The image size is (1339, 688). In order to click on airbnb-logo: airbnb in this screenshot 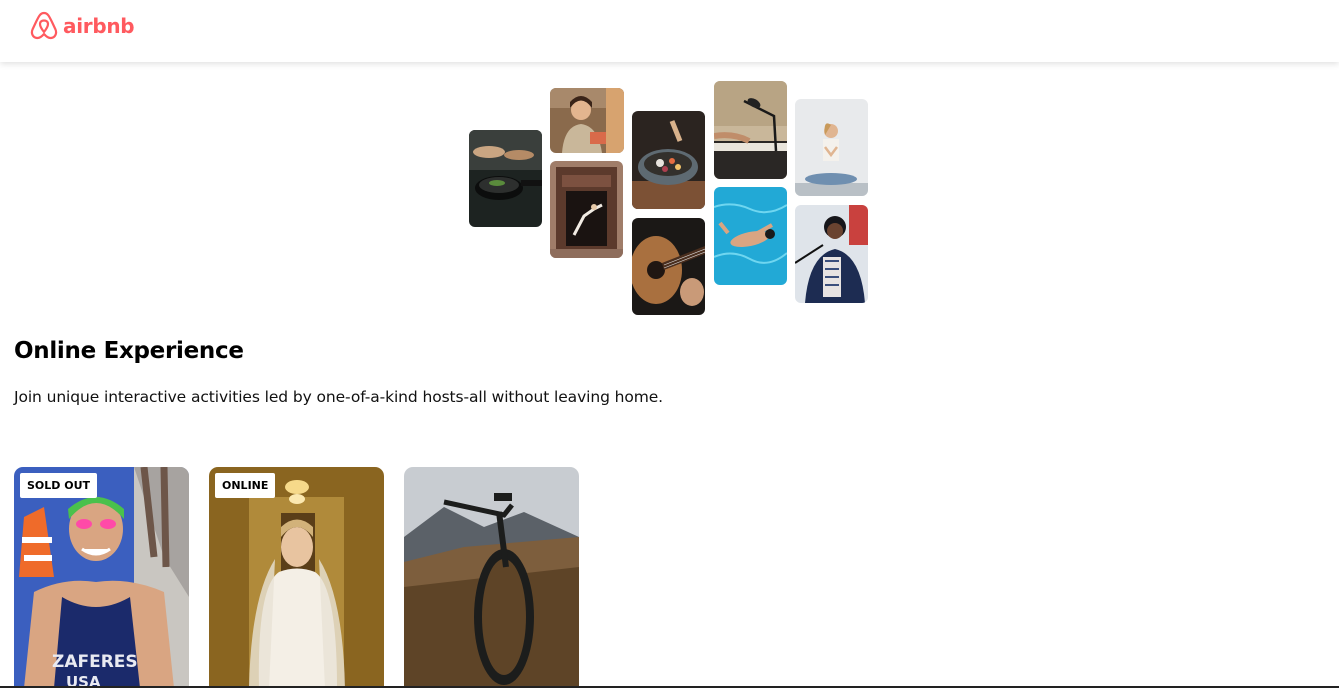, I will do `click(82, 26)`.